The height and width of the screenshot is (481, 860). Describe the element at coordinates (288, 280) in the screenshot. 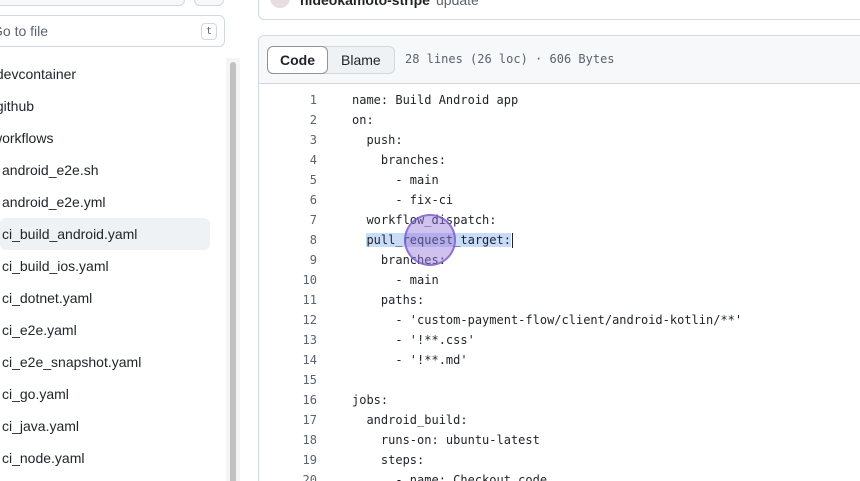

I see `line-number: 10` at that location.